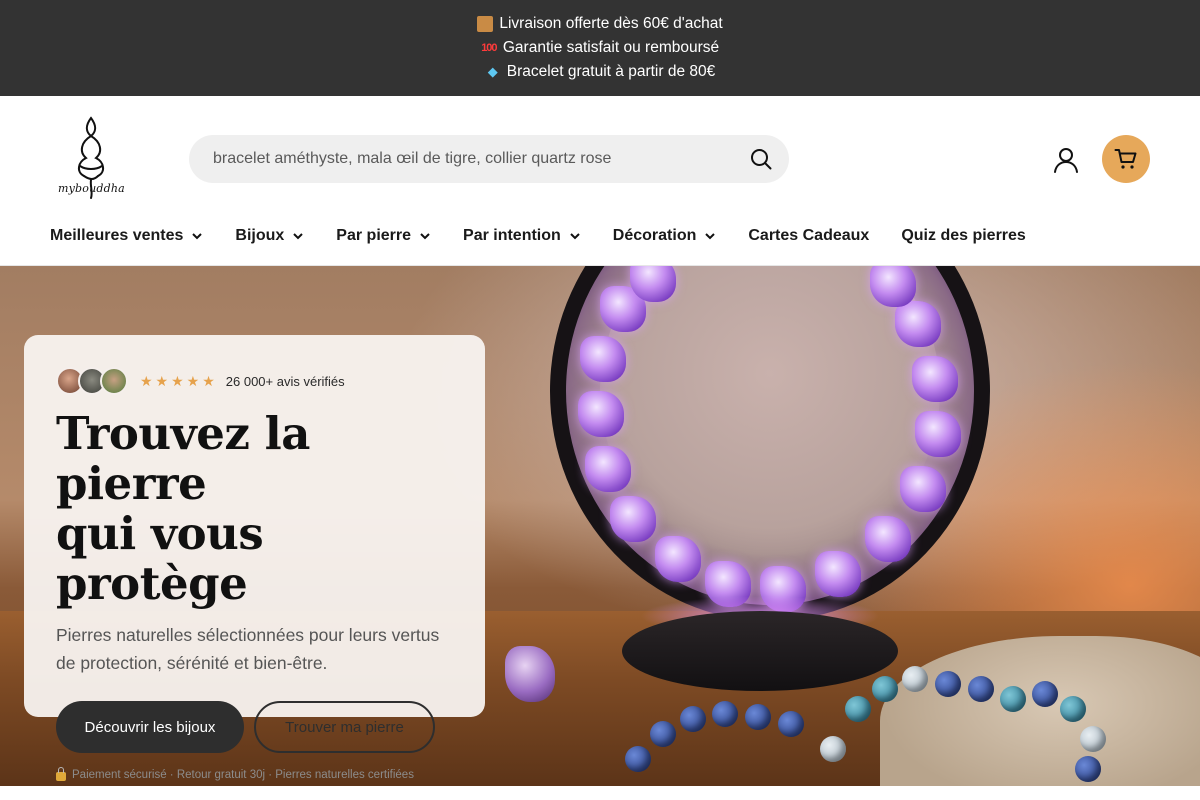 Image resolution: width=1200 pixels, height=800 pixels. I want to click on announcement-line: Livraison offerte dès 60€ d'achat, so click(600, 24).